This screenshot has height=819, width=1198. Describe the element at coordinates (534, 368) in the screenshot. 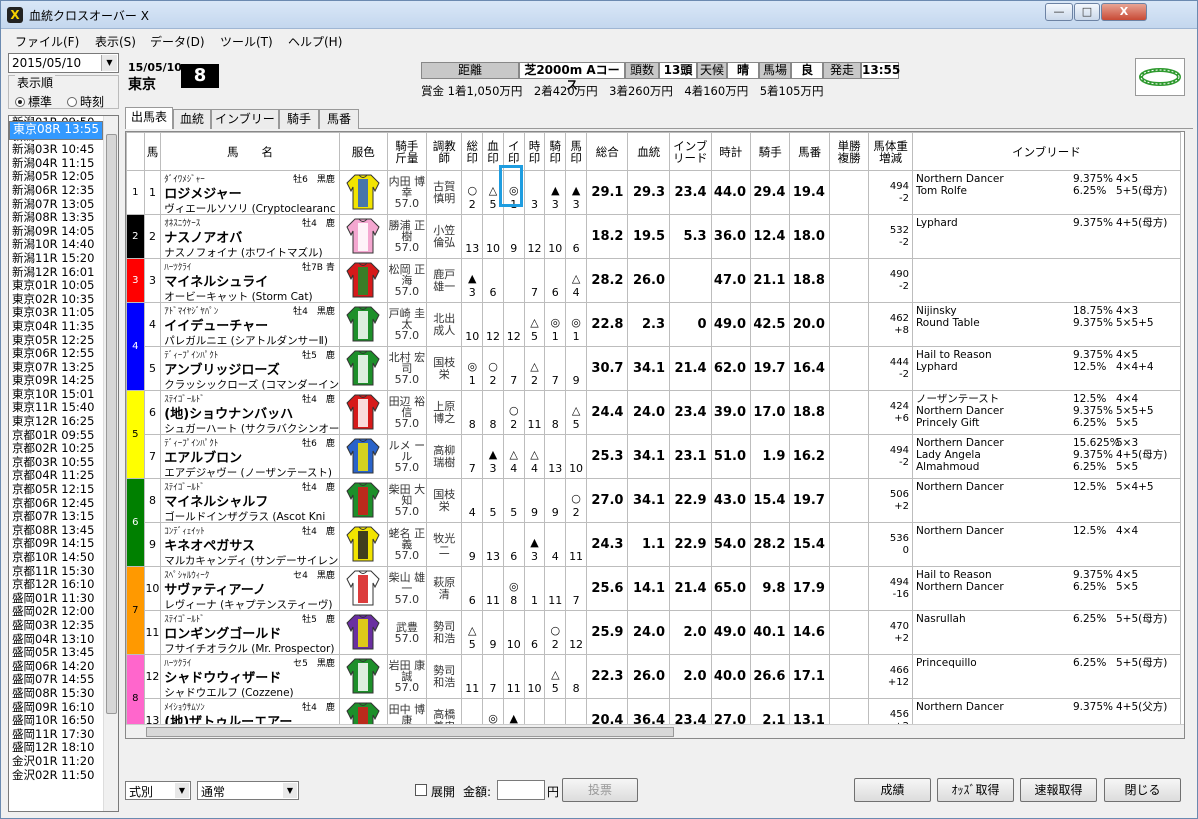

I see `mark-cell: △ 2` at that location.